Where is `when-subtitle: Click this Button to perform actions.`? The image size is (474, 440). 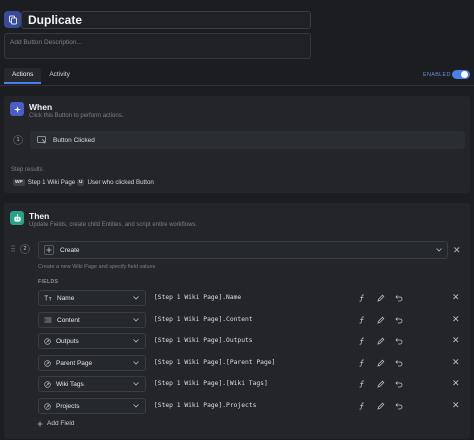
when-subtitle: Click this Button to perform actions. is located at coordinates (76, 116).